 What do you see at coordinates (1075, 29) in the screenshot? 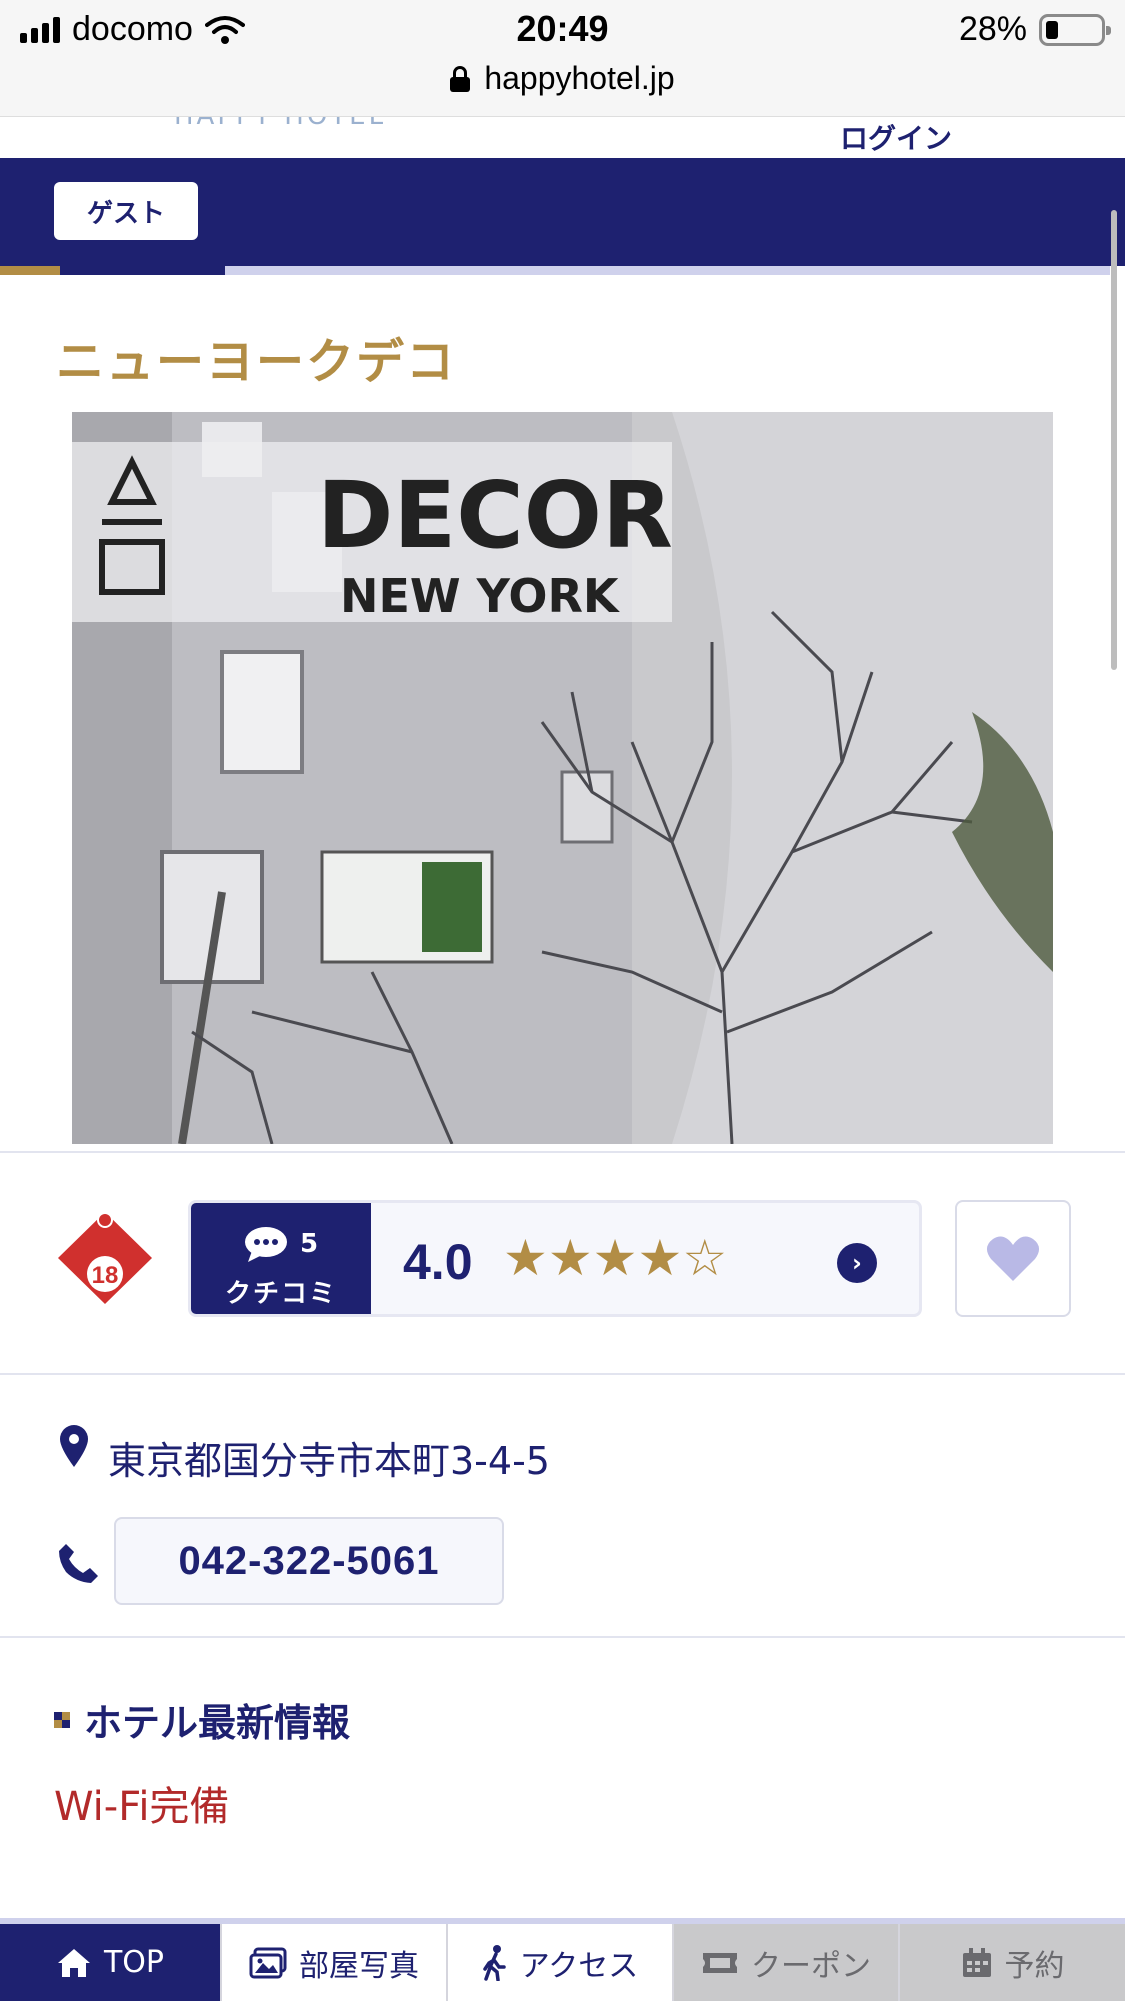
I see `battery-icon` at bounding box center [1075, 29].